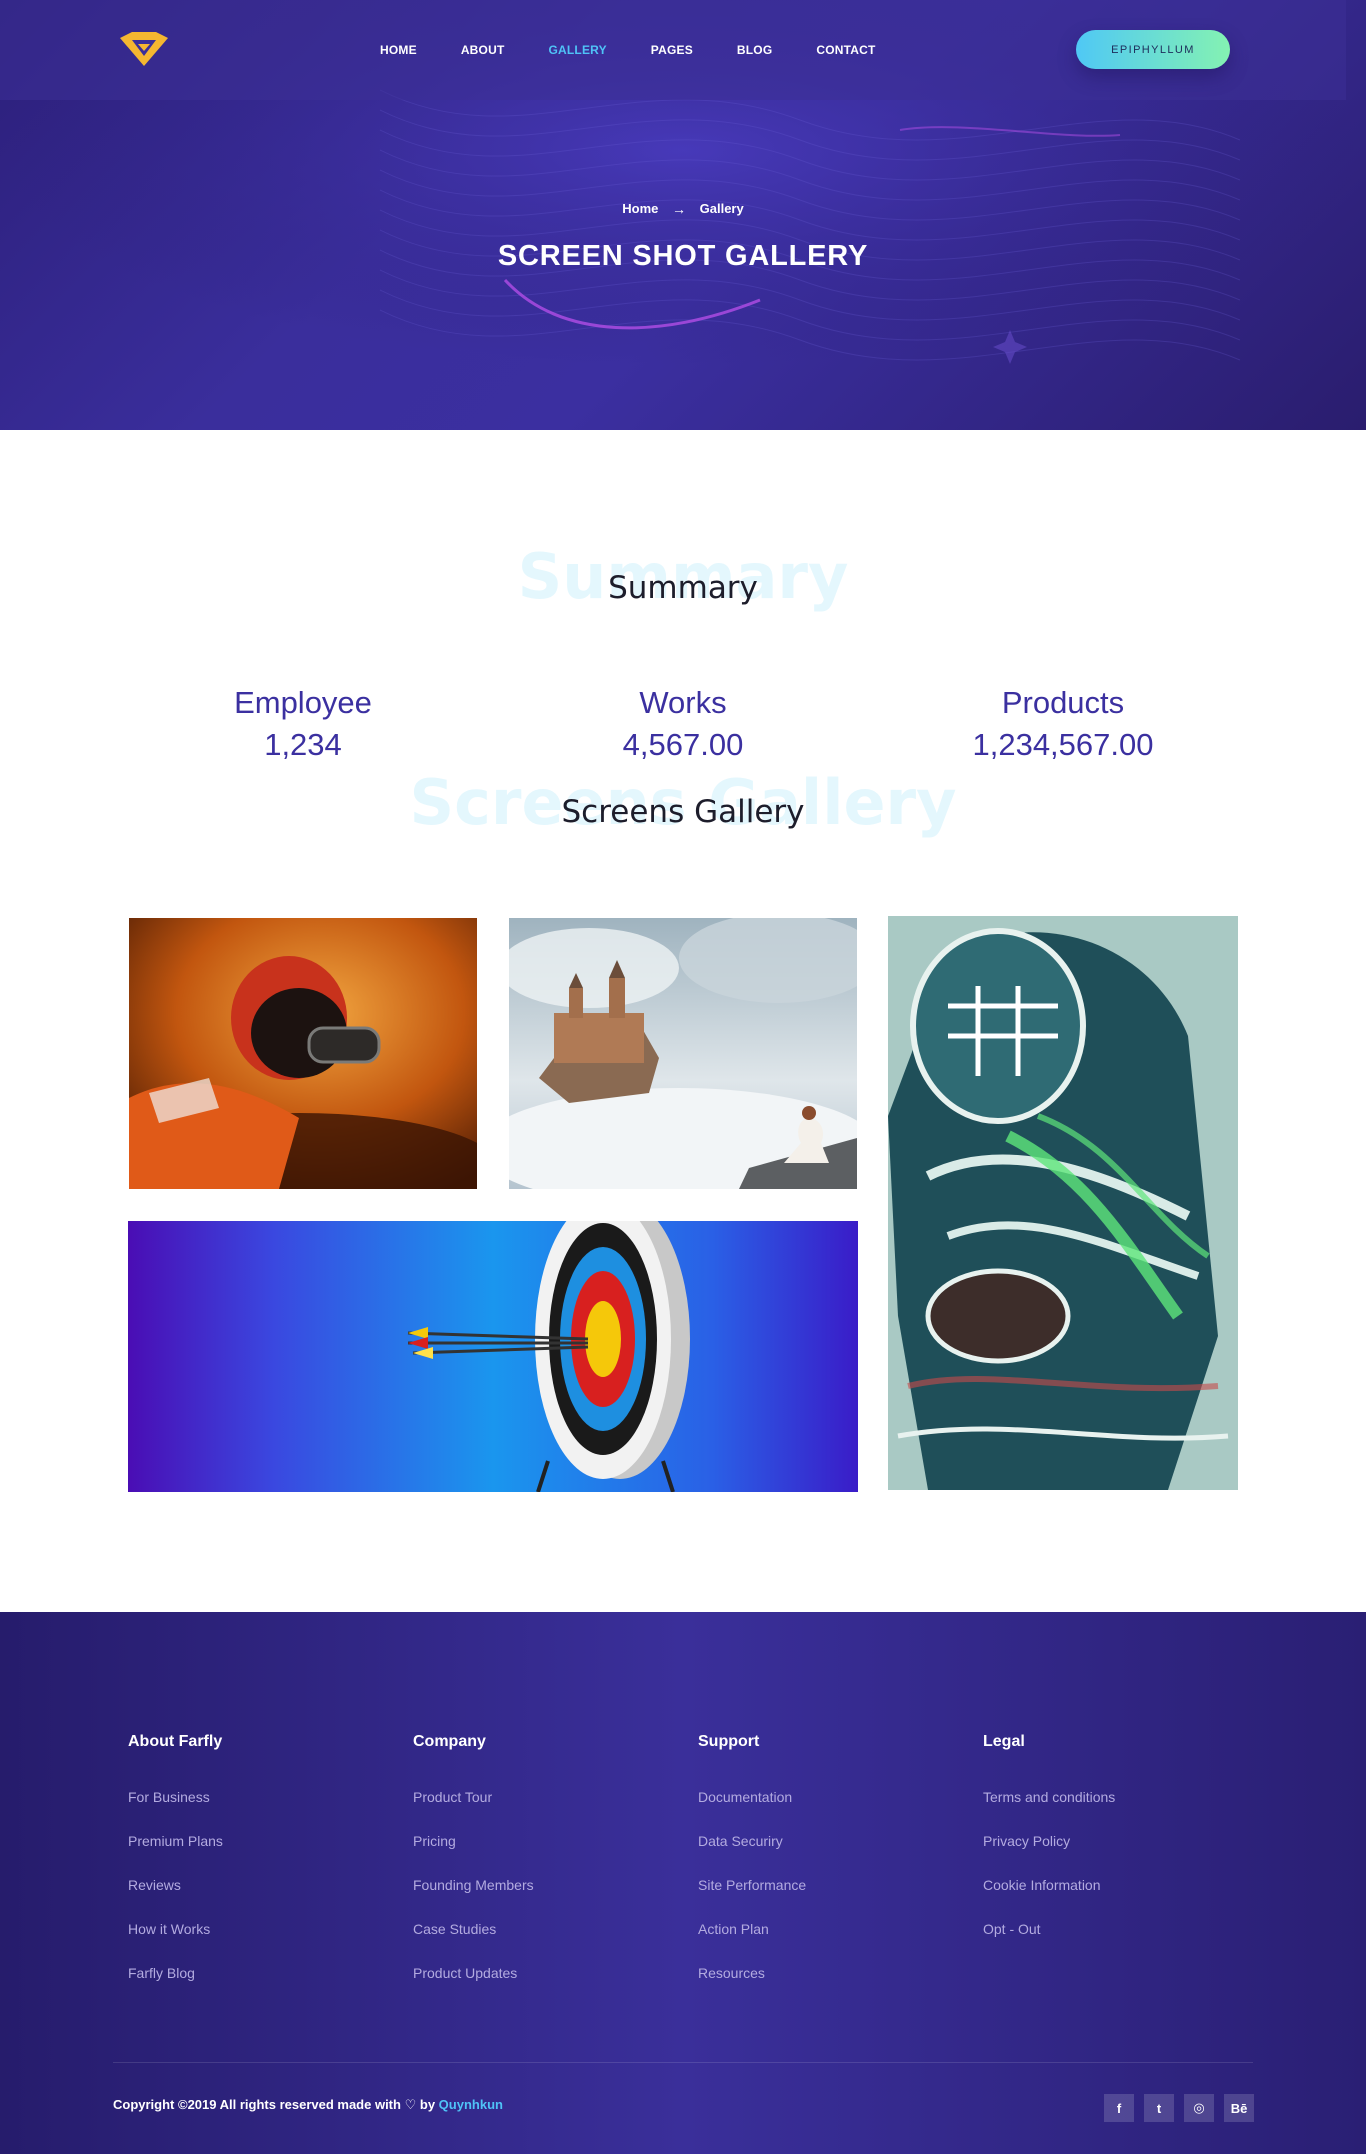 The width and height of the screenshot is (1366, 2154). What do you see at coordinates (303, 724) in the screenshot?
I see `stat-employee: Employee 1,234` at bounding box center [303, 724].